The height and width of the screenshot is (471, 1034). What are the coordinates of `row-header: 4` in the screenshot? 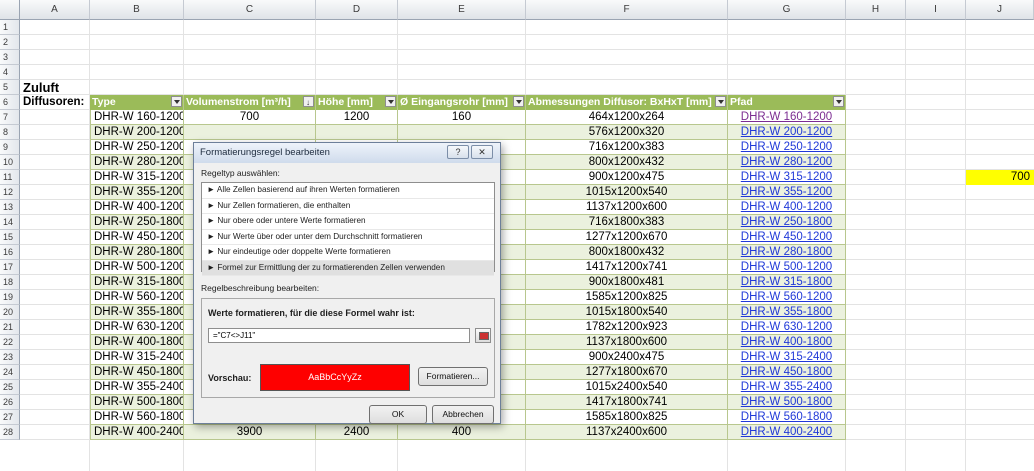 It's located at (10, 72).